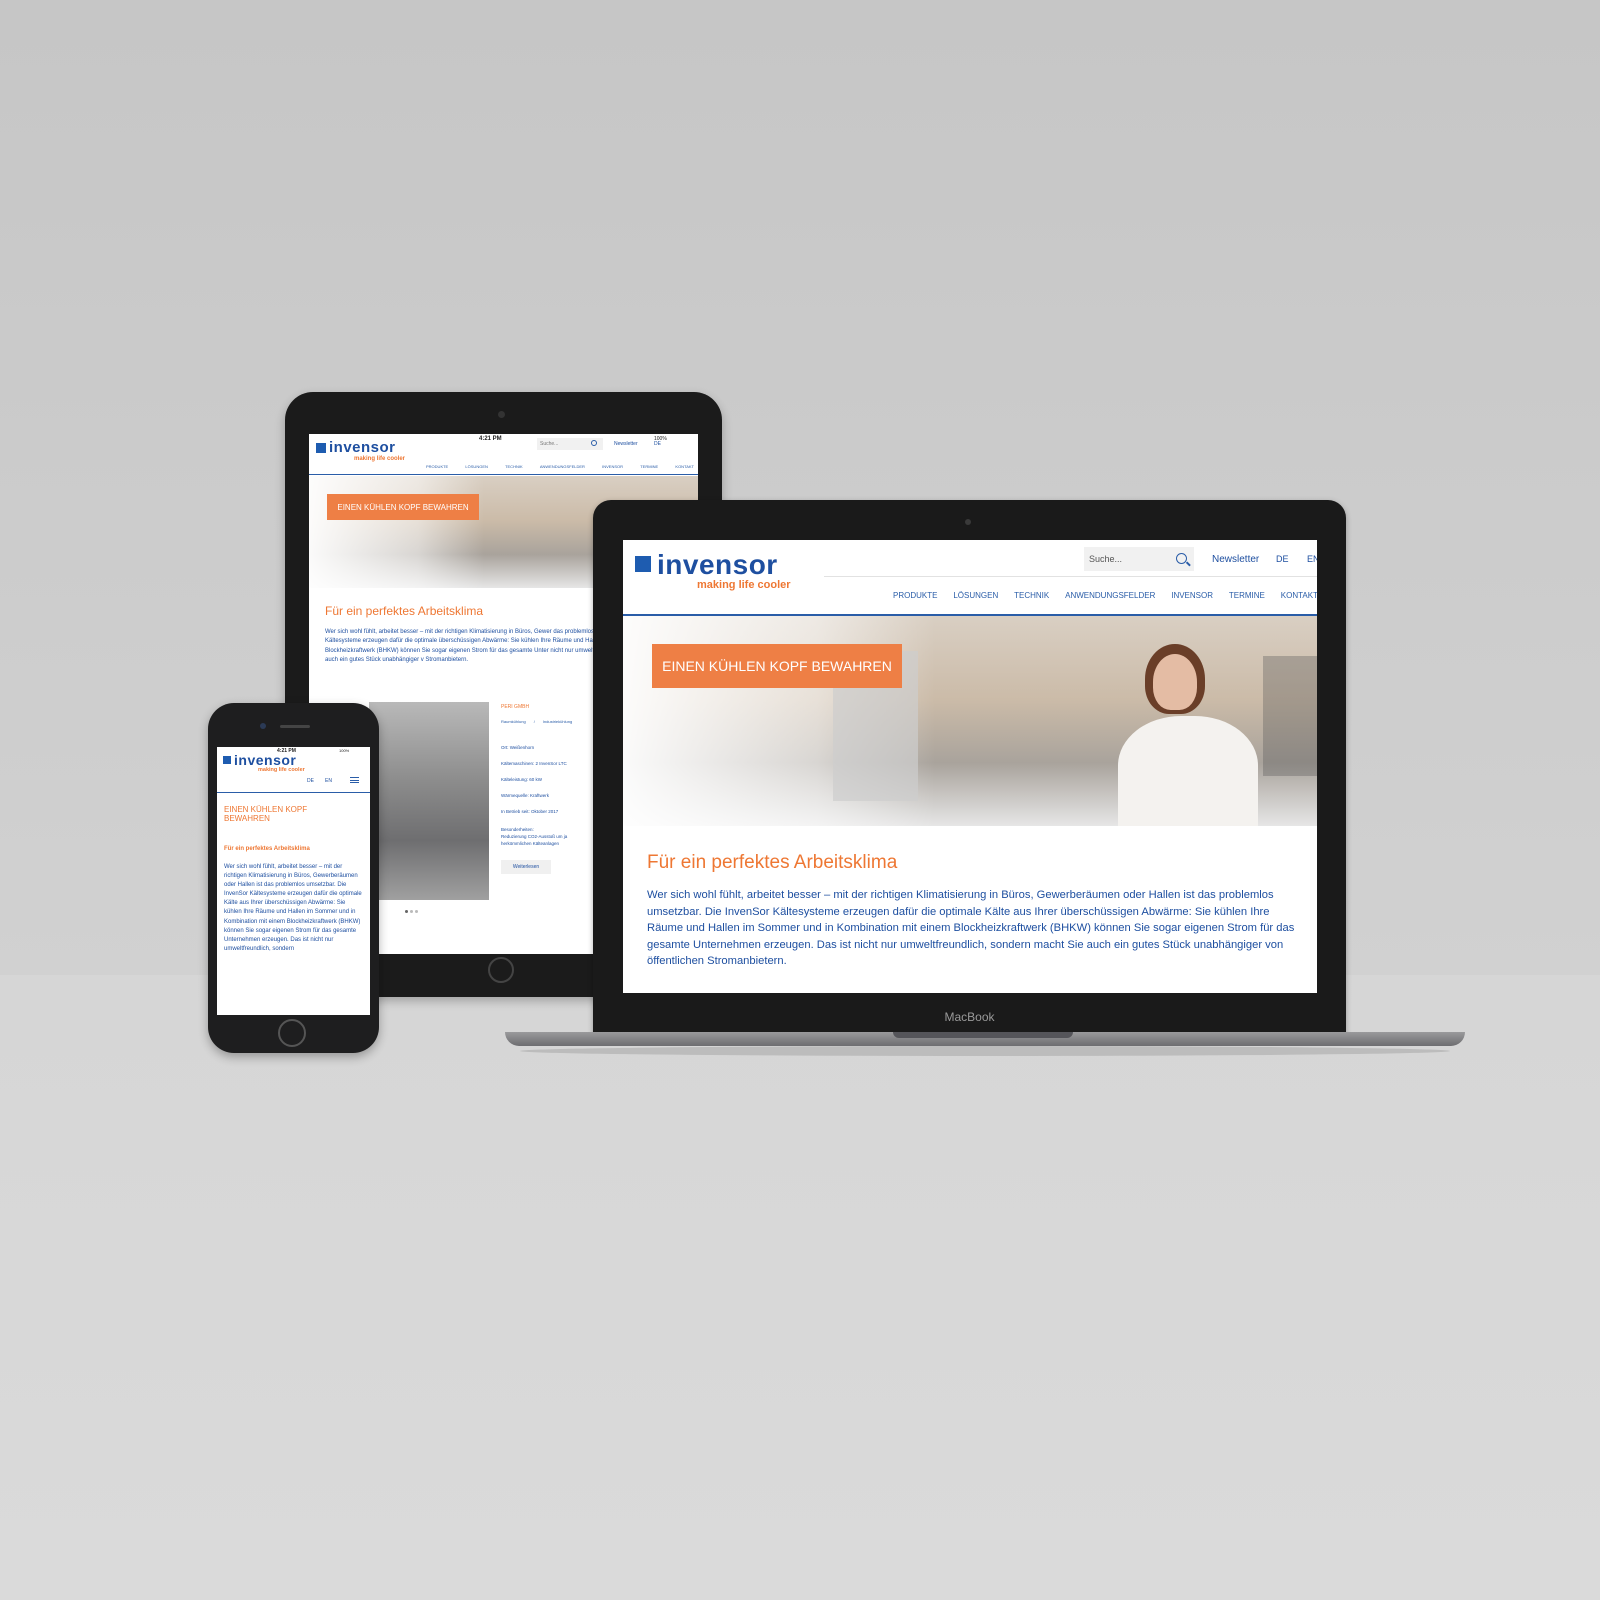  Describe the element at coordinates (684, 466) in the screenshot. I see `tablet-nav-kontakt: KONTAKT` at that location.